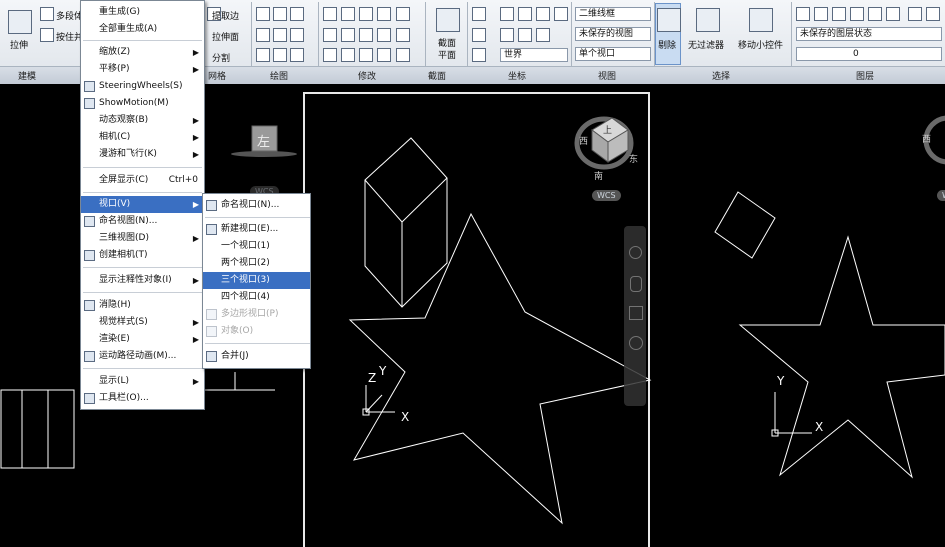 The image size is (945, 547). Describe the element at coordinates (142, 280) in the screenshot. I see `menu-item-annotative-objects: 显示注释性对象(I) ▶` at that location.